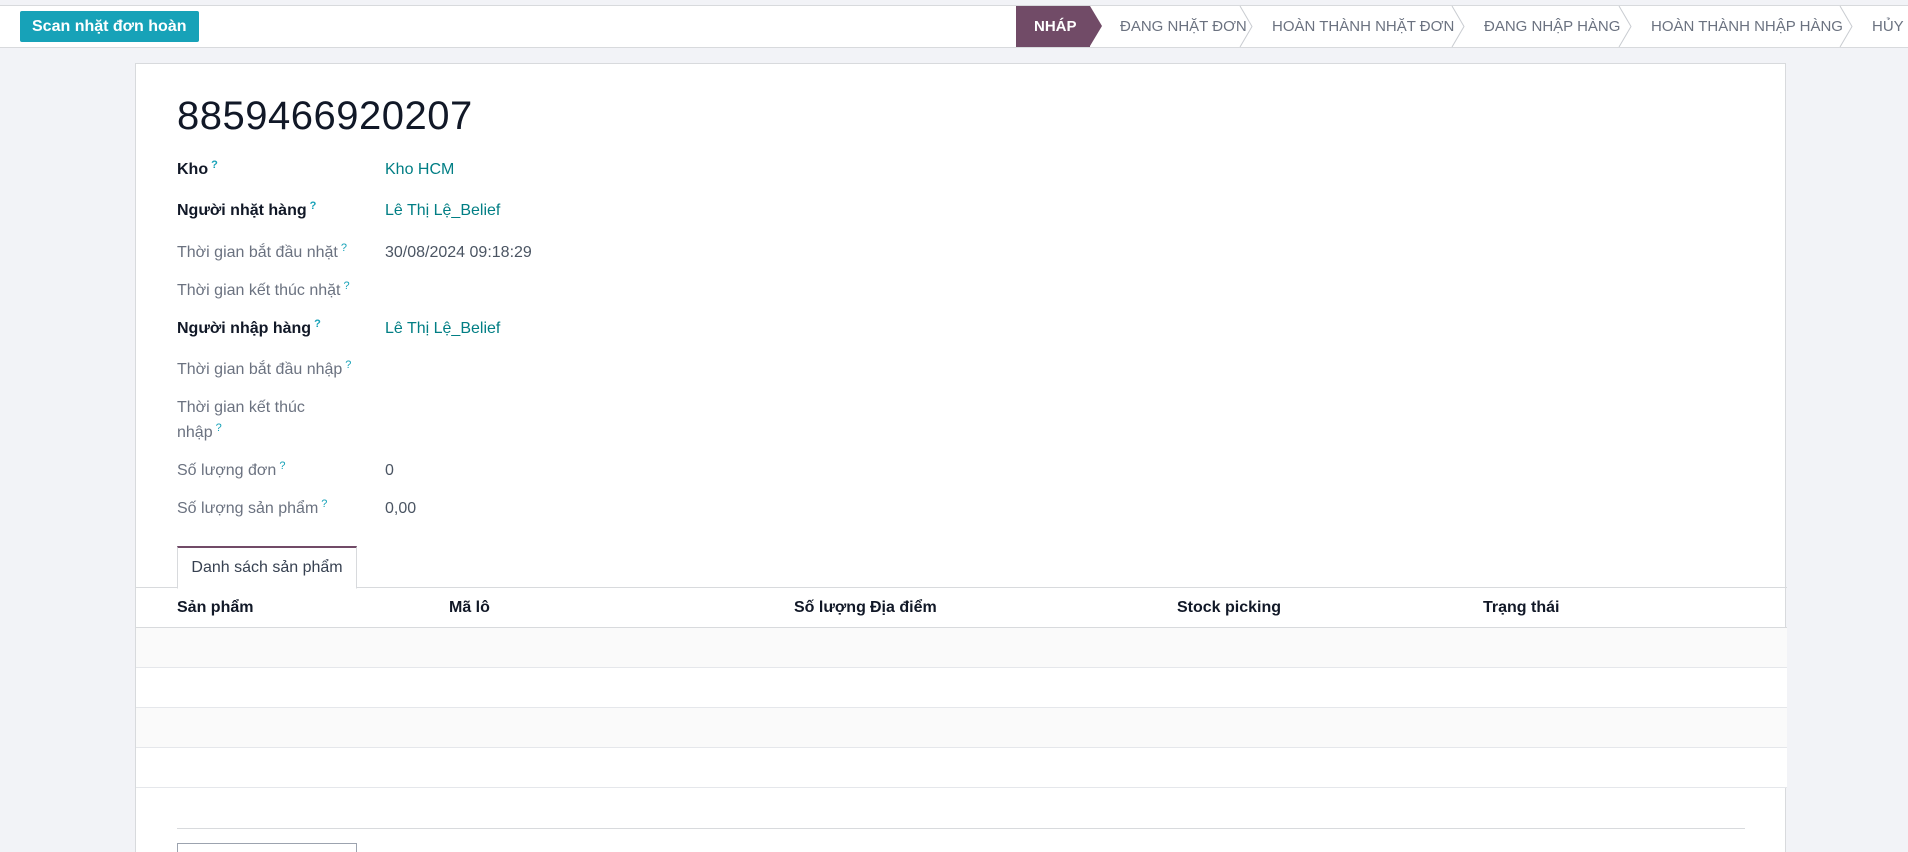  I want to click on picker-value: Lê Thị Lệ_Belief, so click(442, 210).